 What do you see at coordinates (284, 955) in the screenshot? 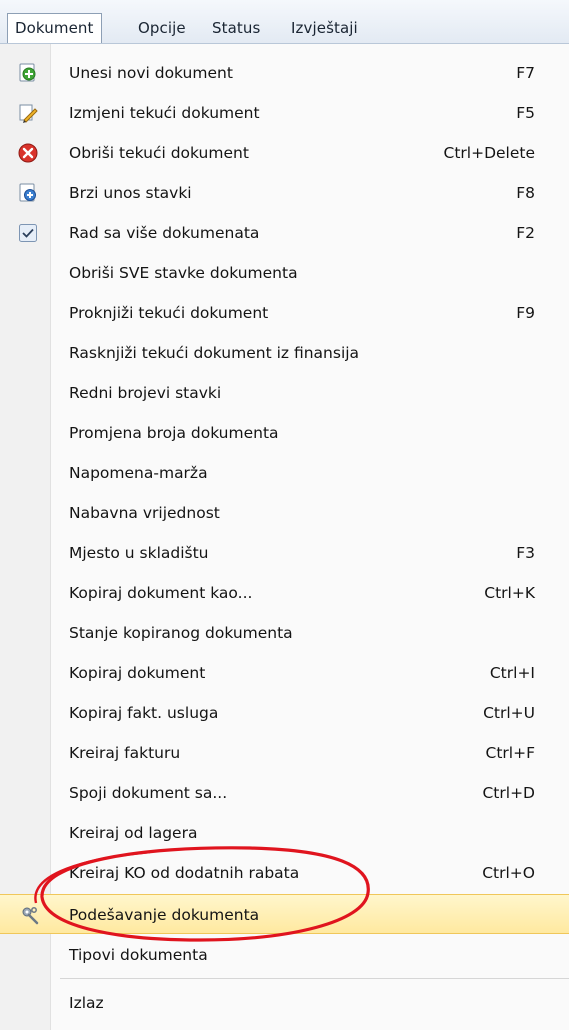
I see `menu-item-tipovi-dokumenta: Tipovi dokumenta` at bounding box center [284, 955].